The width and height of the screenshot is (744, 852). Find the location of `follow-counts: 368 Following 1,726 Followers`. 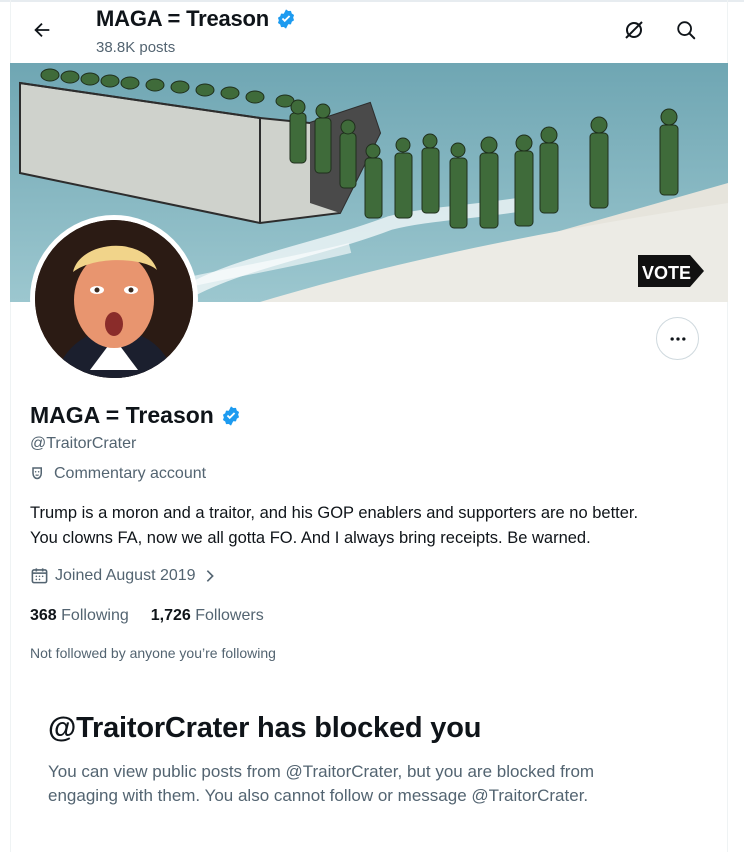

follow-counts: 368 Following 1,726 Followers is located at coordinates (147, 616).